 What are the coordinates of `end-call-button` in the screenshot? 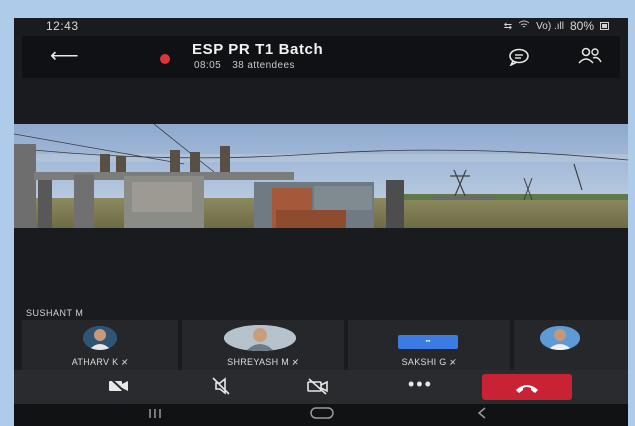 It's located at (527, 387).